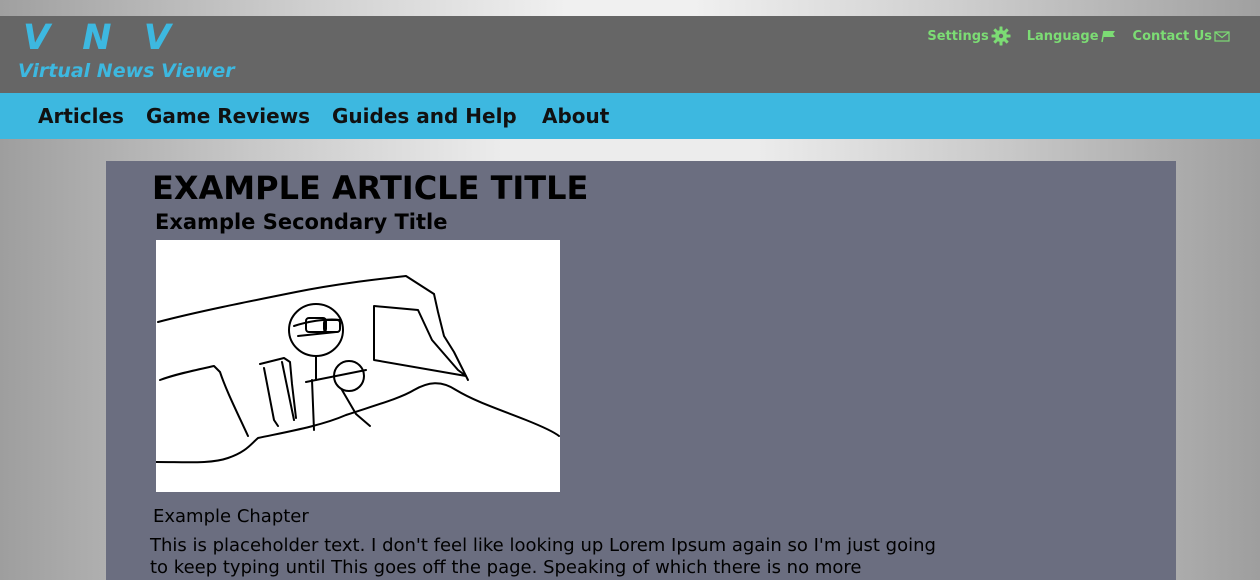  I want to click on site-tagline: Virtual News Viewer, so click(126, 71).